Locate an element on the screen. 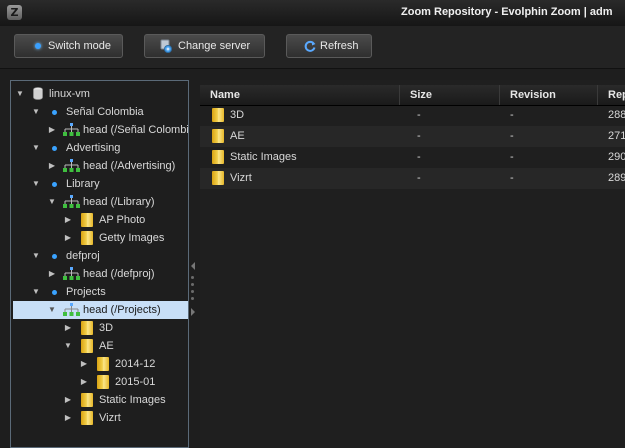 Image resolution: width=625 pixels, height=448 pixels. tree-item-getty-images: ▶ Getty Images is located at coordinates (99, 238).